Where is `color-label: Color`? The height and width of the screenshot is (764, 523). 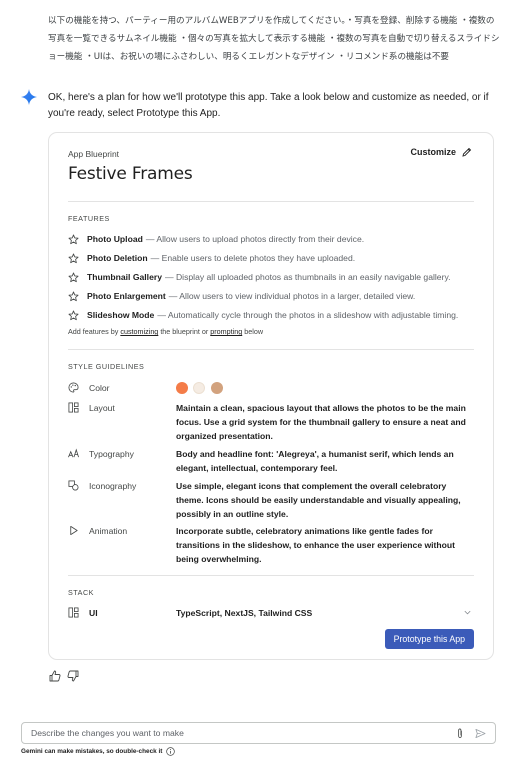
color-label: Color is located at coordinates (99, 388).